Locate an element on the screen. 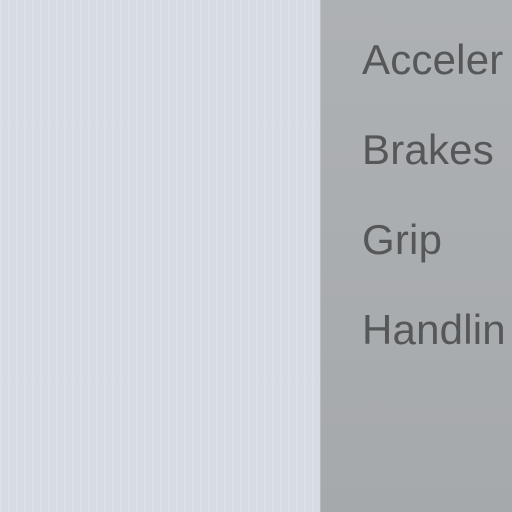  stat-brakes-label: Brakes is located at coordinates (428, 149).